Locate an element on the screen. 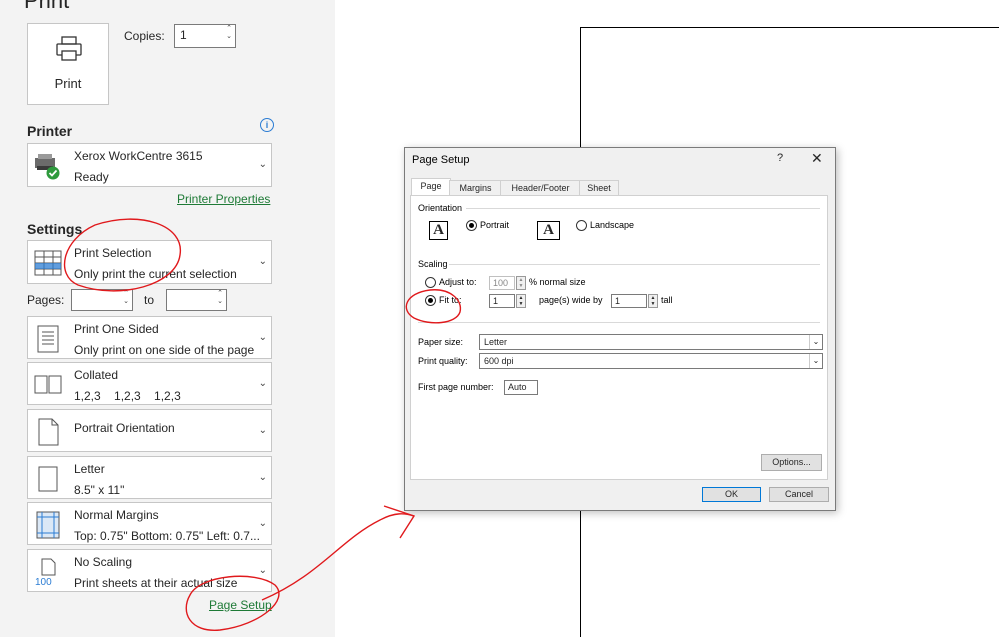 The width and height of the screenshot is (999, 637). print-what-line2: Only print the current selection is located at coordinates (155, 274).